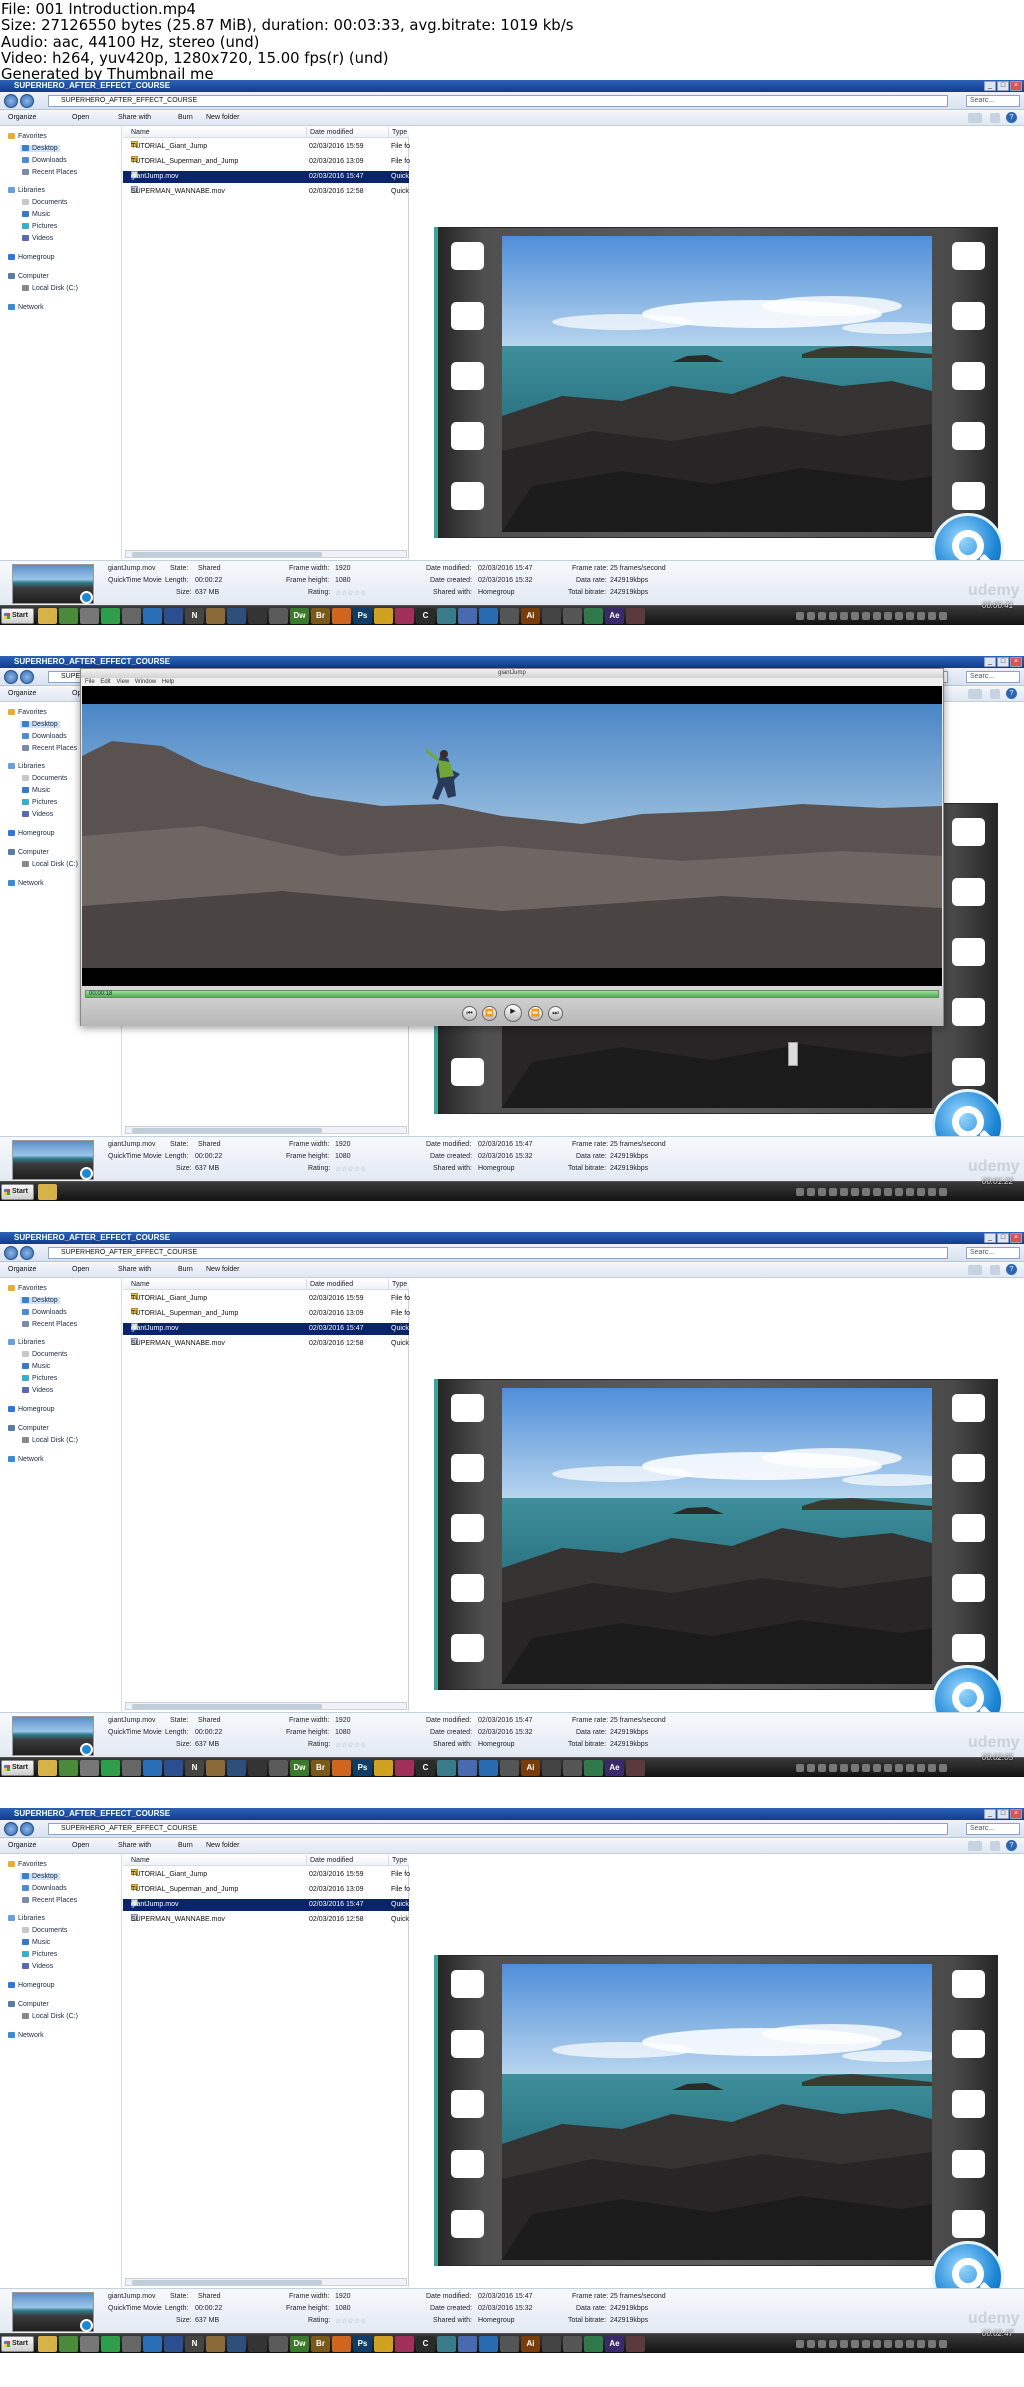 This screenshot has height=2387, width=1024. I want to click on scrollbar-thumb, so click(227, 554).